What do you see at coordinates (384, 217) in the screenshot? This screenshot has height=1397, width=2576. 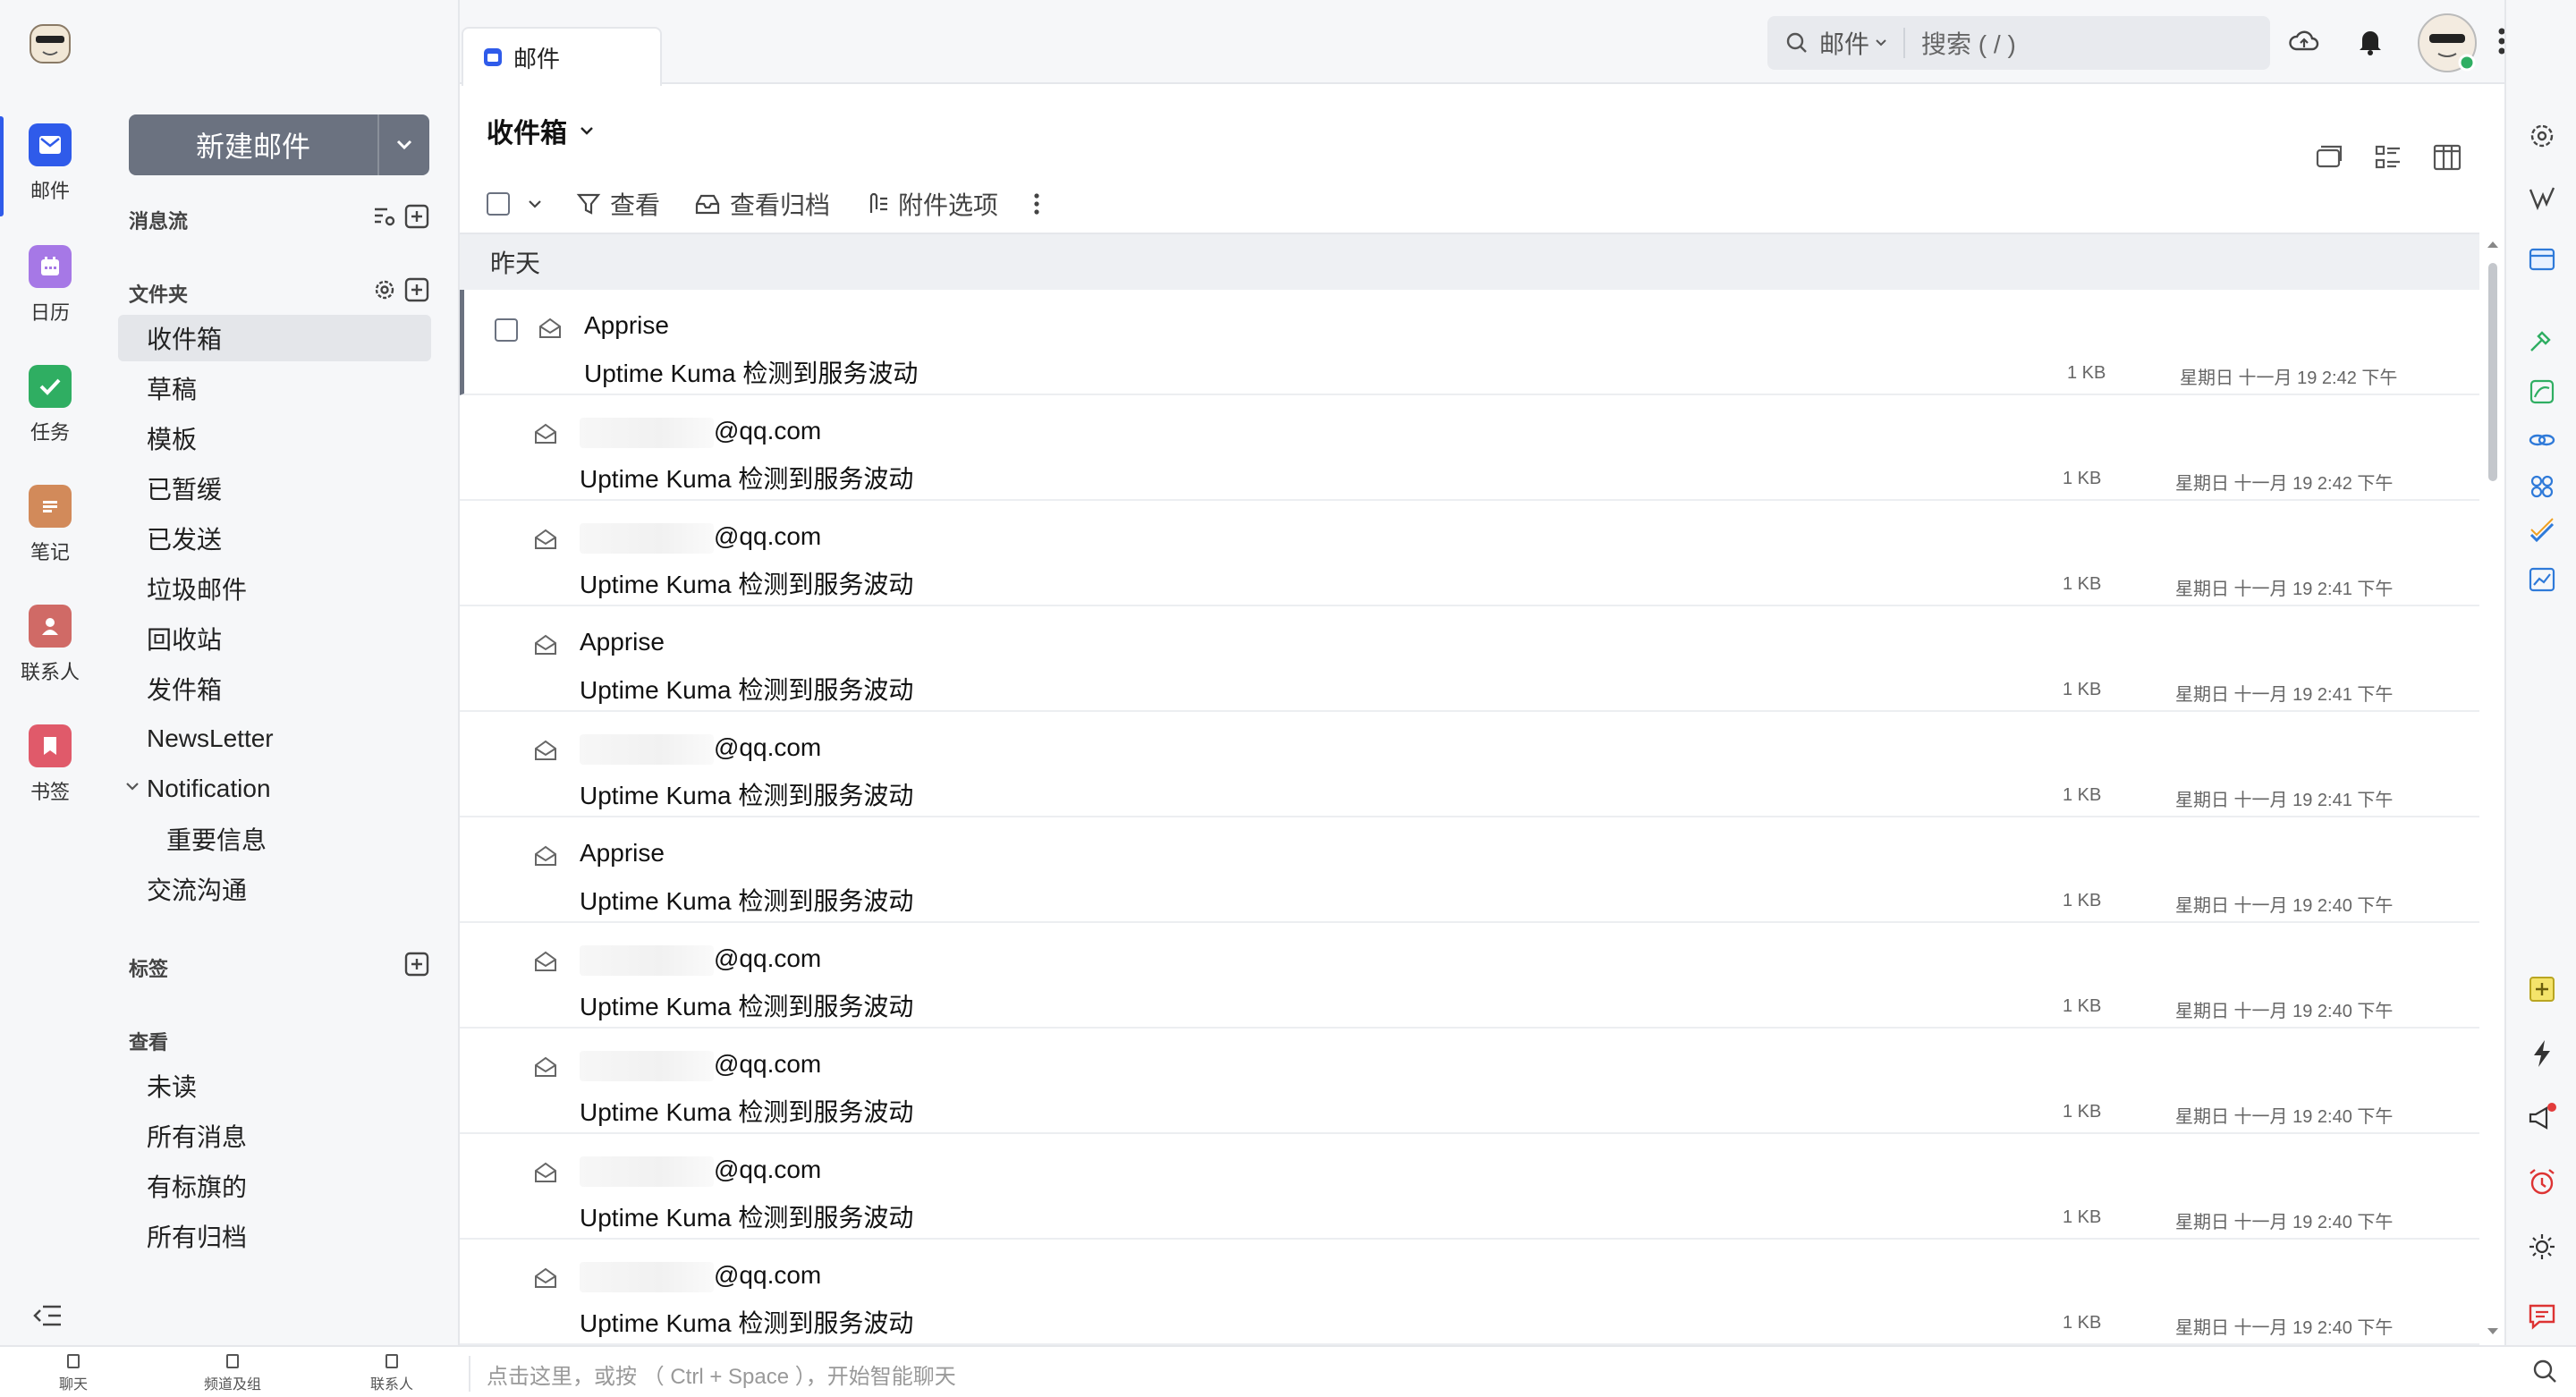 I see `filter-settings-icon` at bounding box center [384, 217].